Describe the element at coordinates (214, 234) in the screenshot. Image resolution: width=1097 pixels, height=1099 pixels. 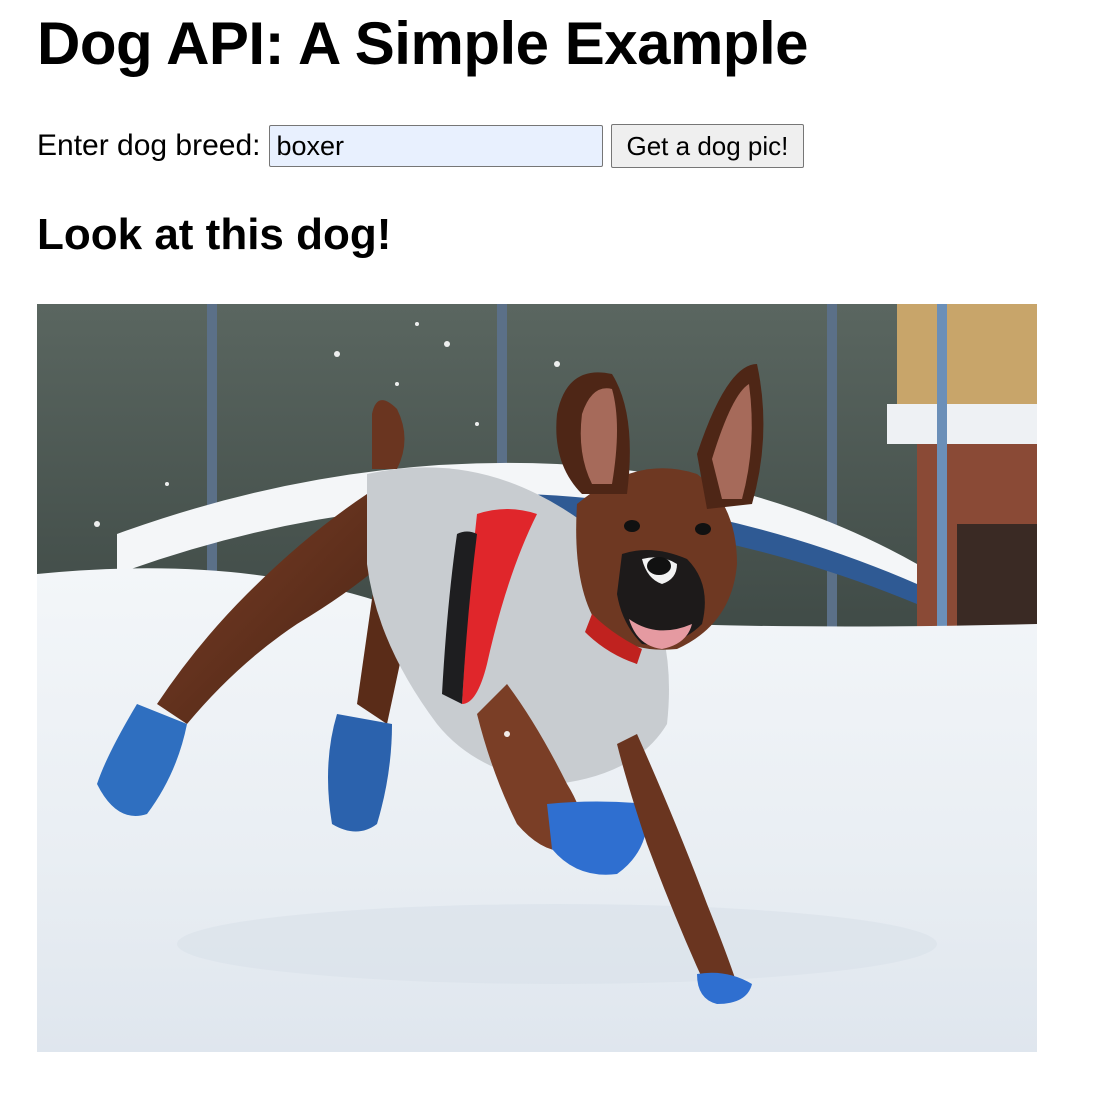
I see `result-heading: Look at this dog!` at that location.